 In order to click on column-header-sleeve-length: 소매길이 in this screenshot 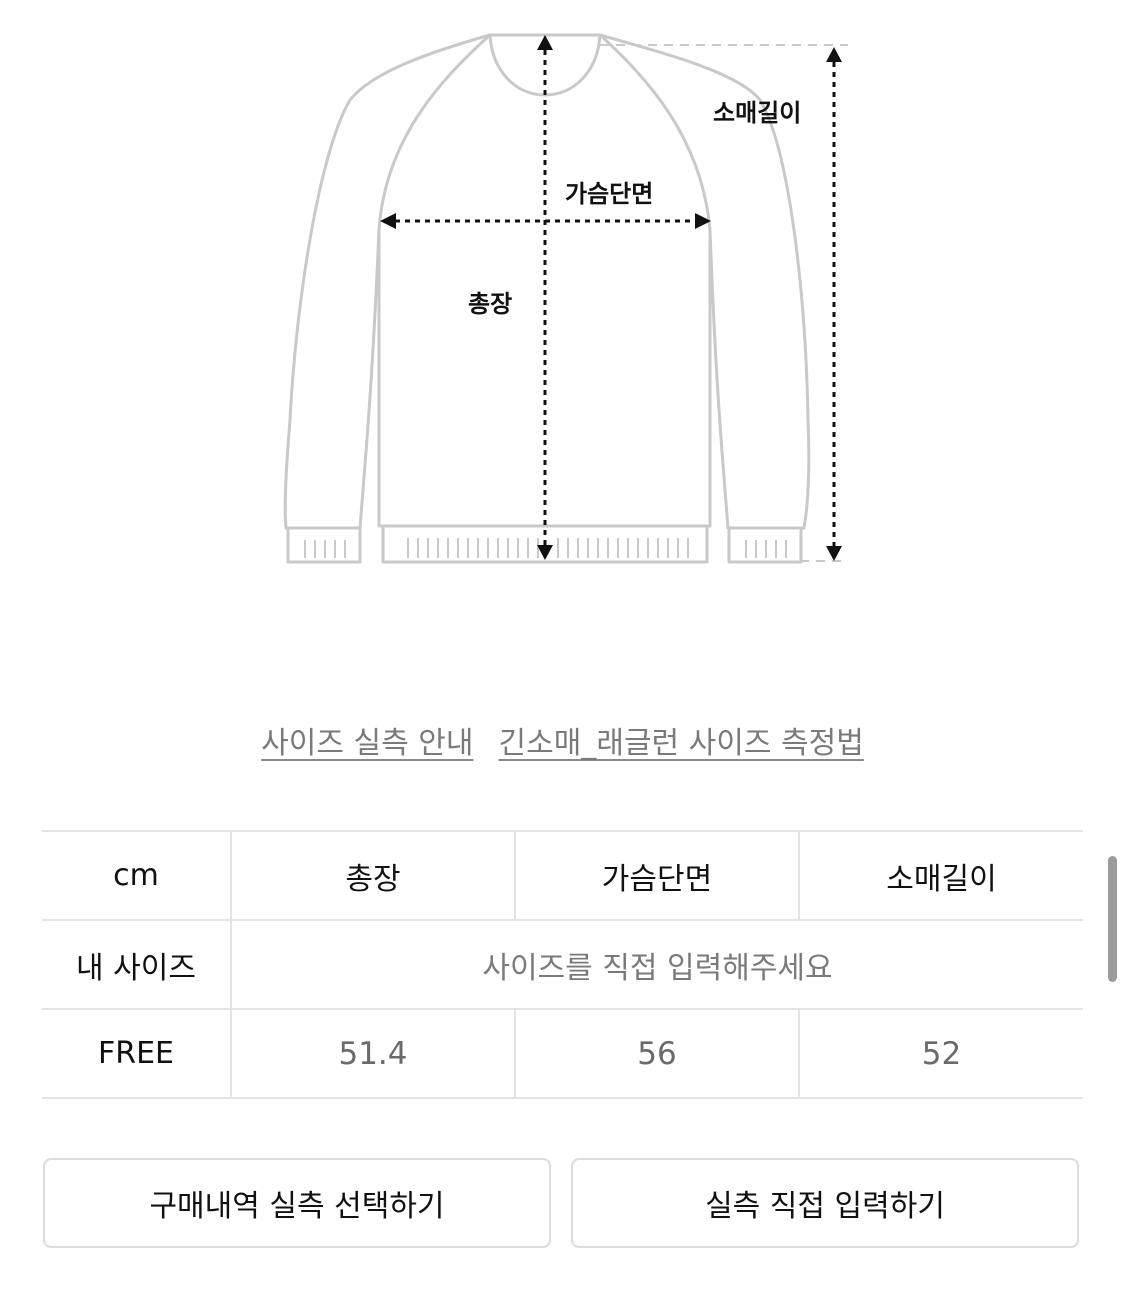, I will do `click(940, 875)`.